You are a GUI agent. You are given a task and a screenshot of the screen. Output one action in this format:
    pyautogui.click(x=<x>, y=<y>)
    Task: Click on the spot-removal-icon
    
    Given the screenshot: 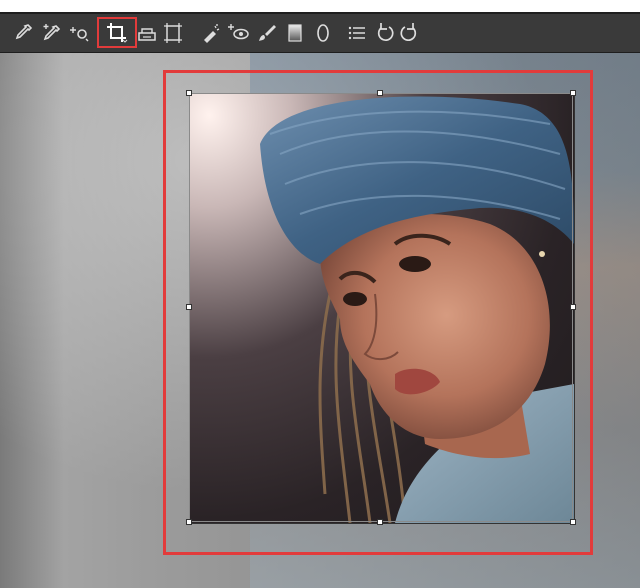 What is the action you would take?
    pyautogui.click(x=211, y=33)
    